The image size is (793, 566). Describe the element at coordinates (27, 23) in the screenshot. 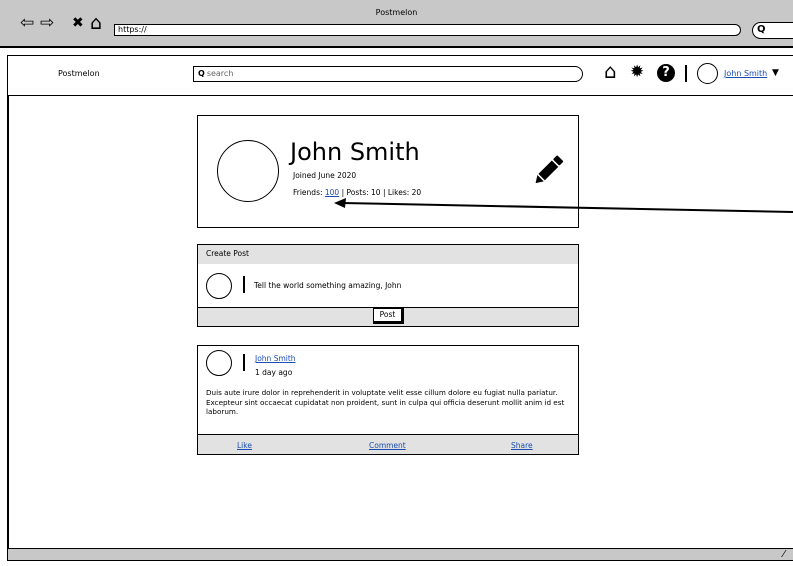

I see `back-icon: ⇦` at that location.